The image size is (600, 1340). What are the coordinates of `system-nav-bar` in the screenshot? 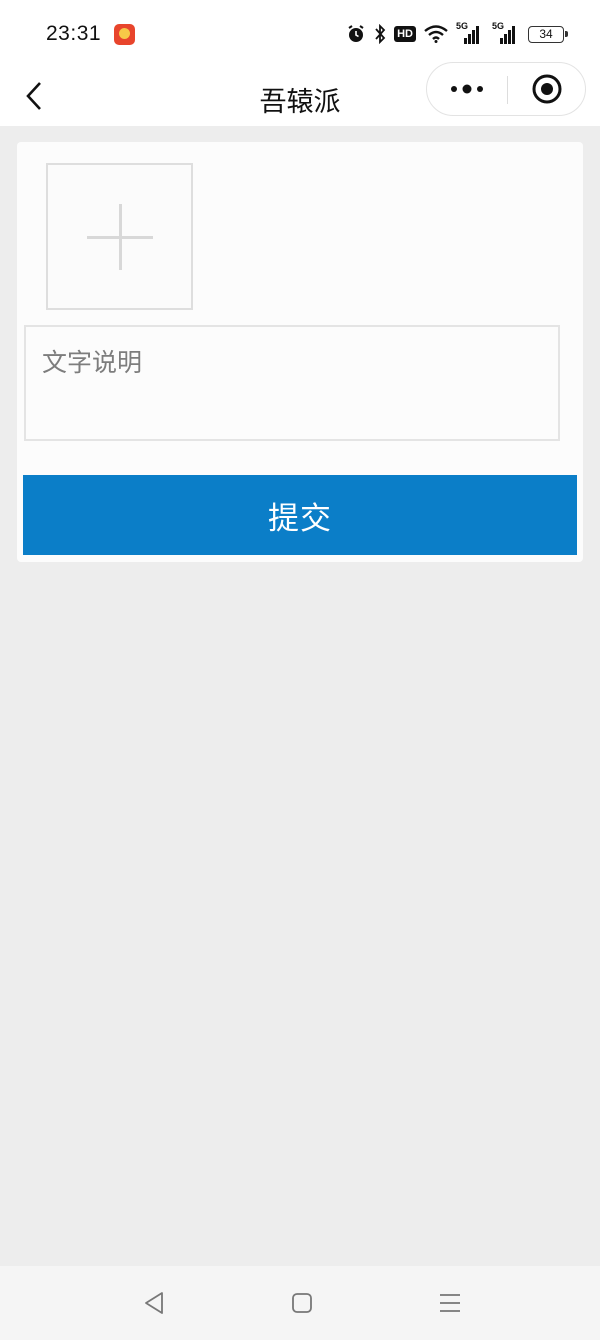 It's located at (300, 1303).